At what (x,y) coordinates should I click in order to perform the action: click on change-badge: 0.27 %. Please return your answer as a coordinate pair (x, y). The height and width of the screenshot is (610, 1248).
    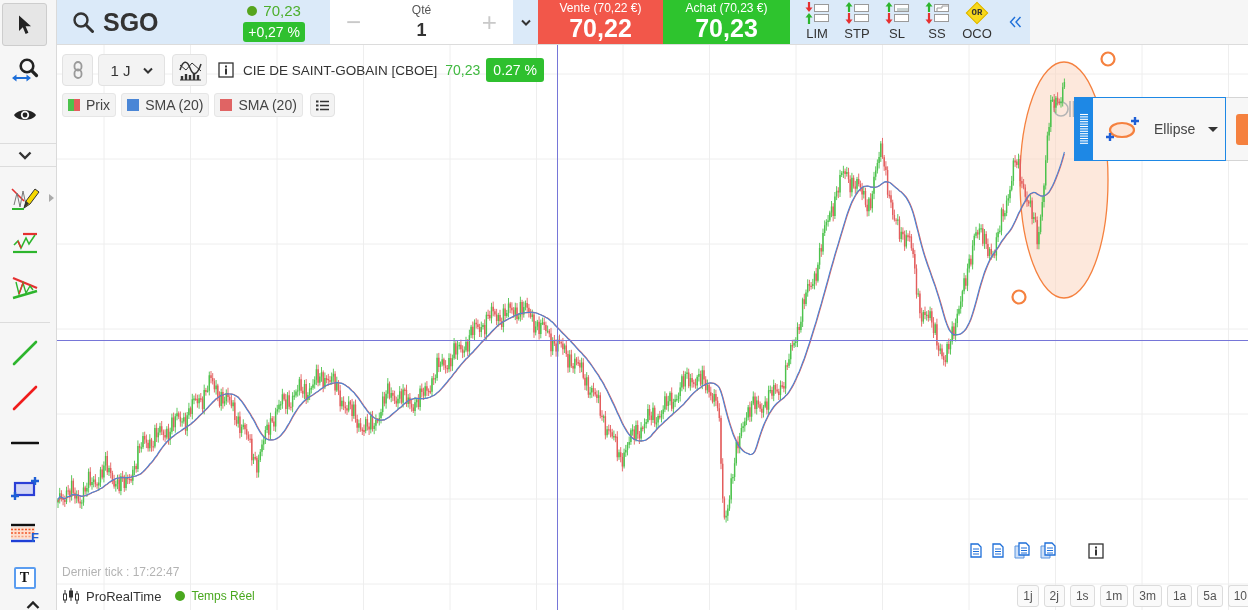
    Looking at the image, I should click on (515, 70).